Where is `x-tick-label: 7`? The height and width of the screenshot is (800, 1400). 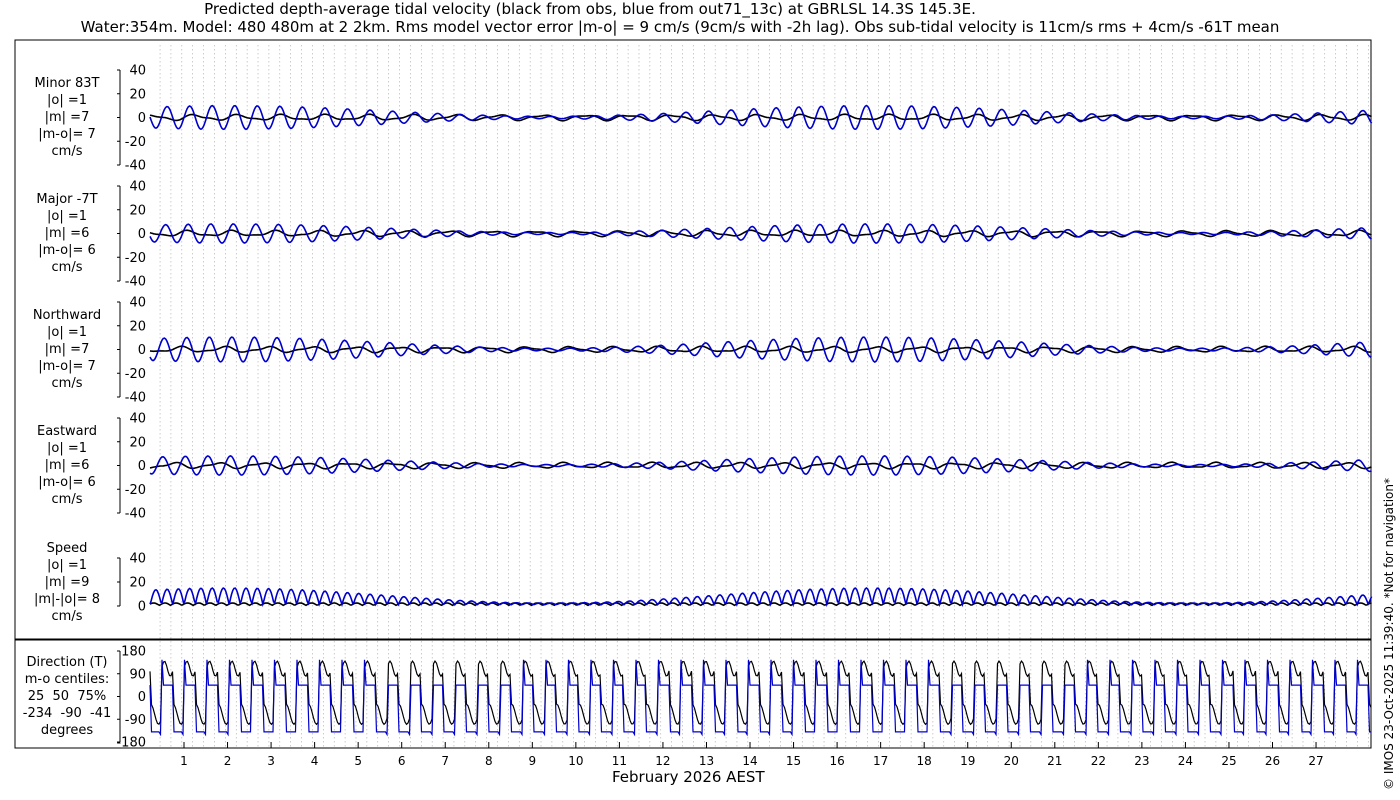 x-tick-label: 7 is located at coordinates (445, 761).